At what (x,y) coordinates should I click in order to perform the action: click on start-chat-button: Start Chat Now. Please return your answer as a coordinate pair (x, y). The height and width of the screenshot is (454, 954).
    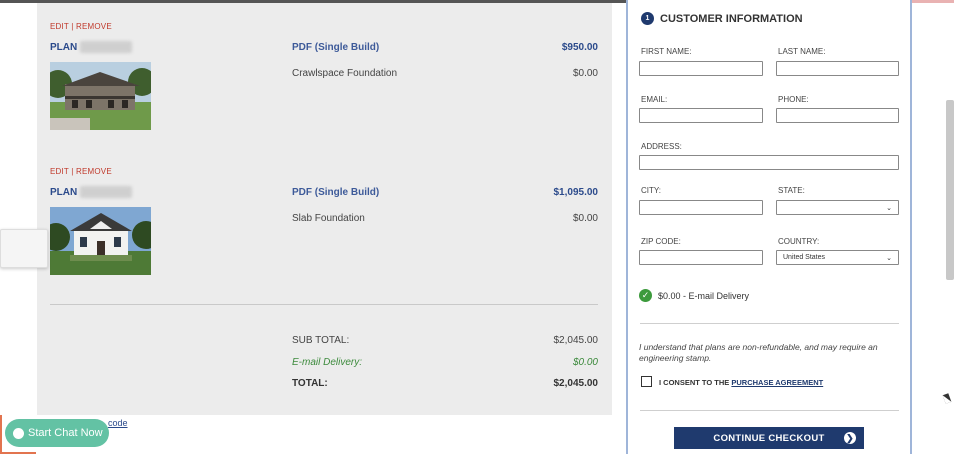
    Looking at the image, I should click on (57, 433).